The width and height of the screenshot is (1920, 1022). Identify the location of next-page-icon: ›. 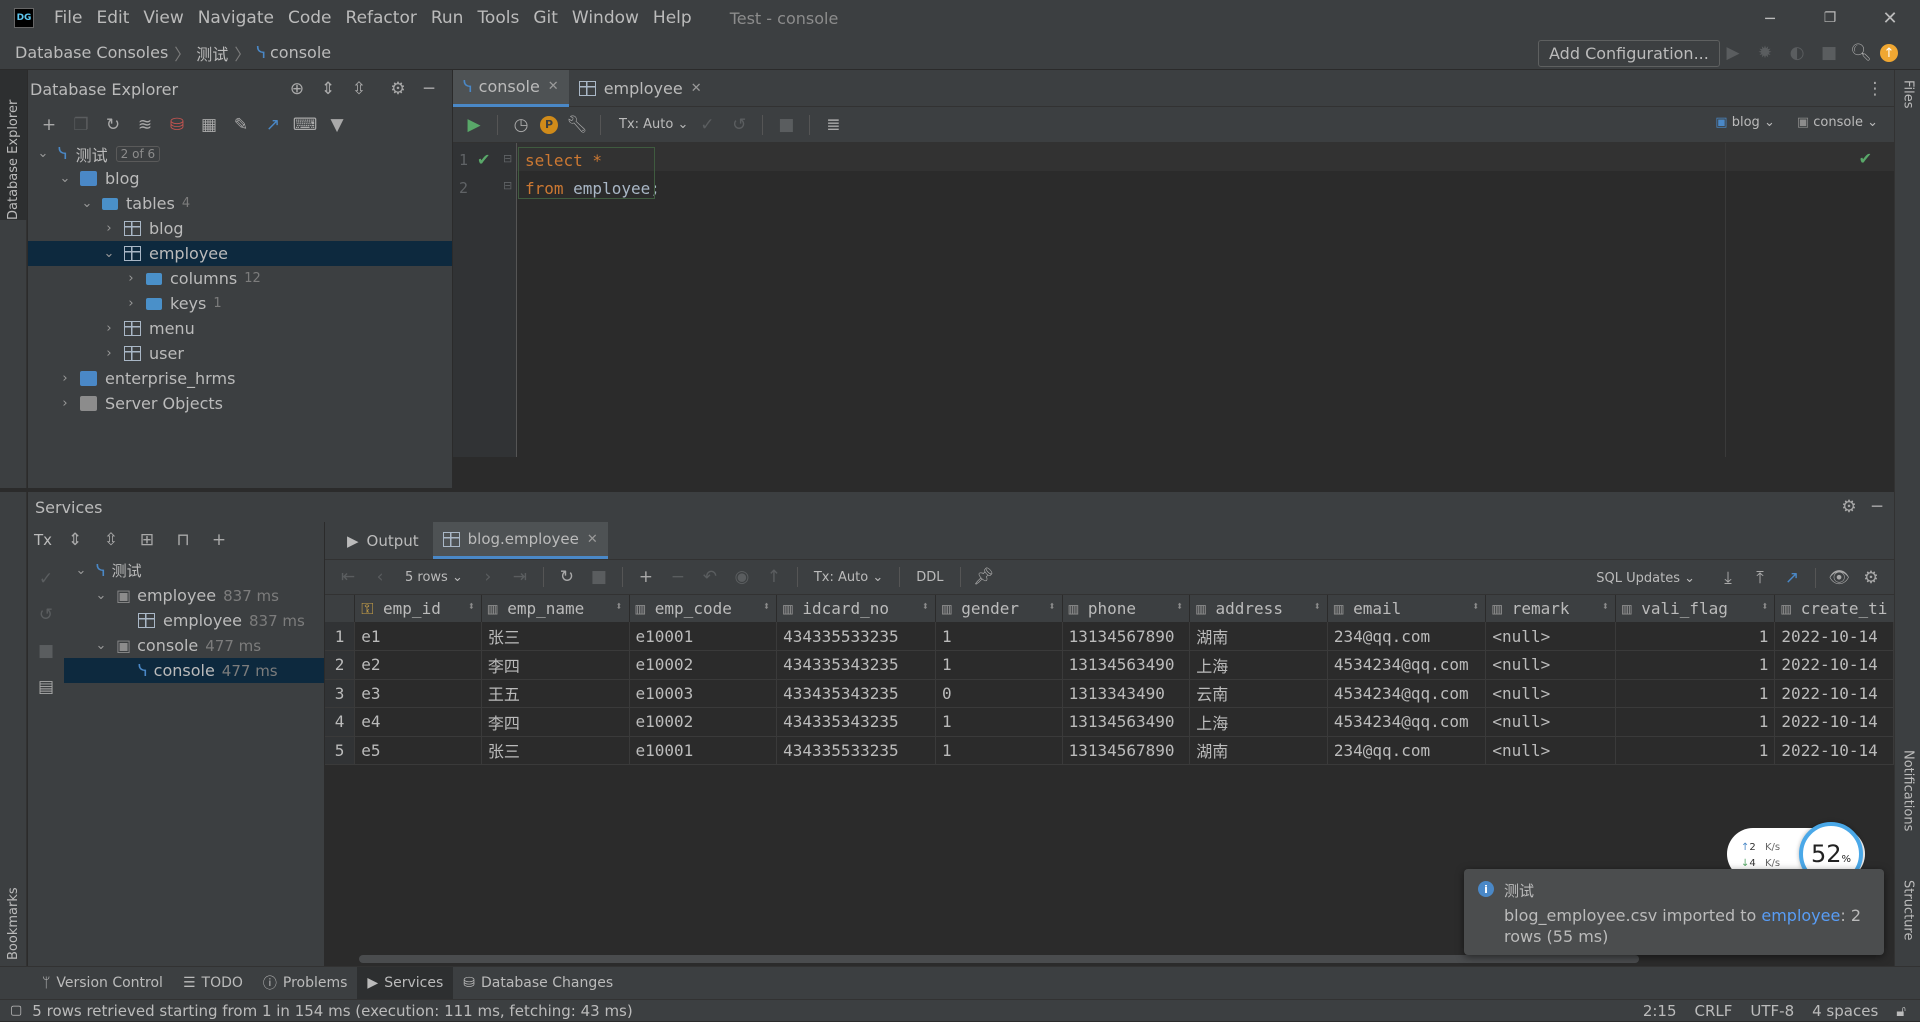
(488, 577).